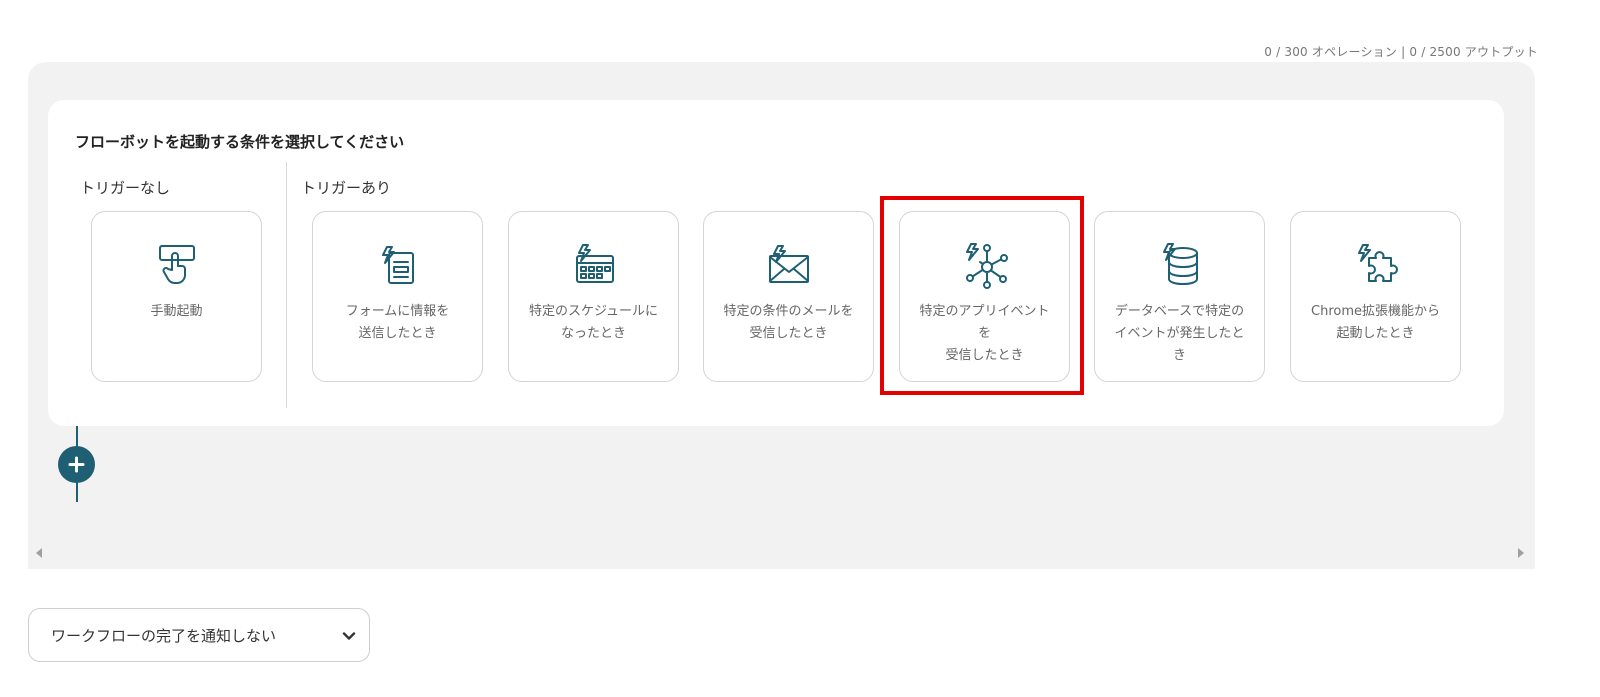 This screenshot has height=697, width=1600. Describe the element at coordinates (1179, 296) in the screenshot. I see `card-database-event: データベースで特定の イベントが発生したと き` at that location.